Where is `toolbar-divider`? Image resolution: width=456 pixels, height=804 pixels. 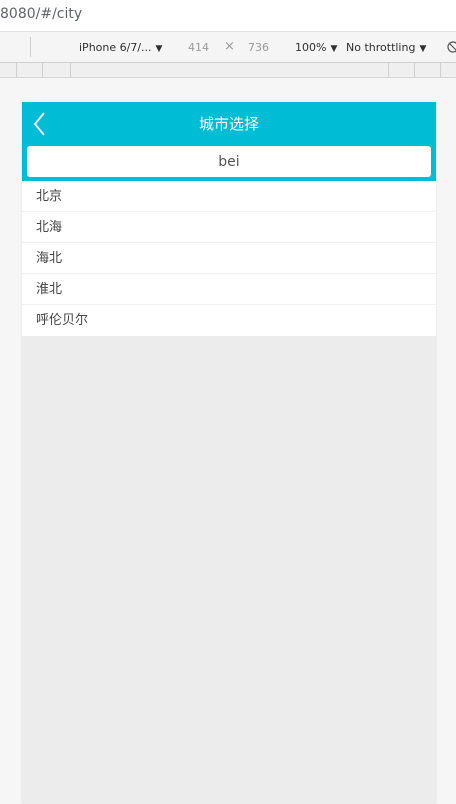
toolbar-divider is located at coordinates (15, 47).